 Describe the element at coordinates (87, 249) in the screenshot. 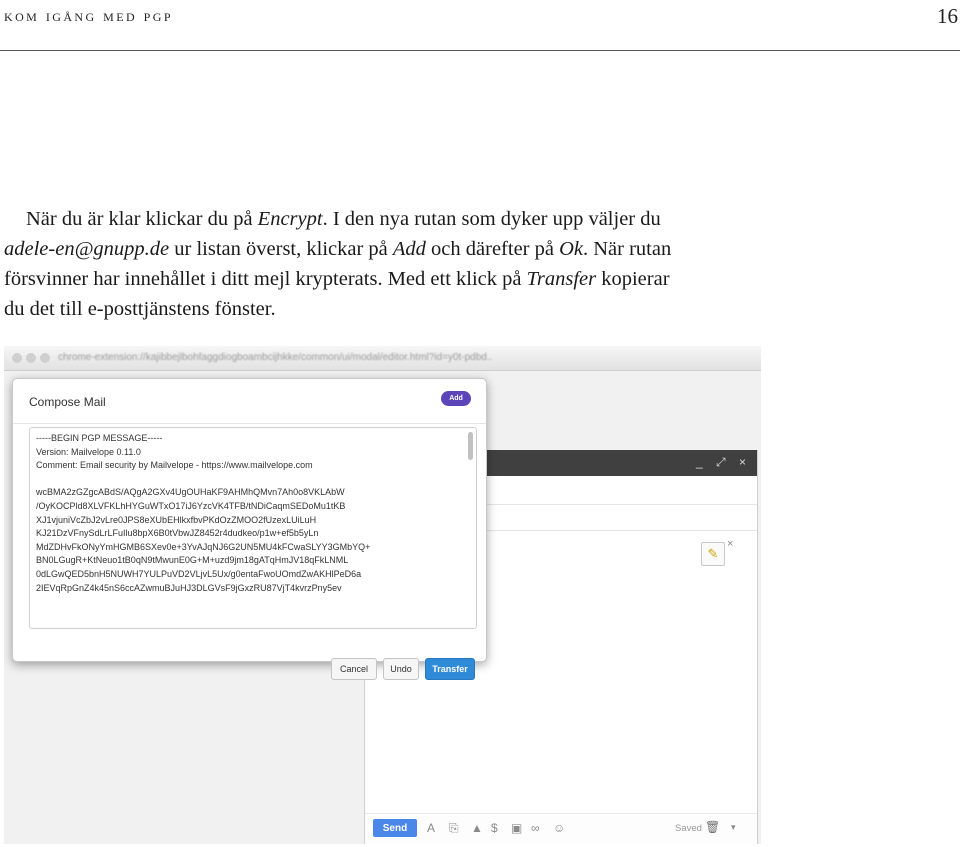

I see `email-address: adele-en@gnupp.de` at that location.